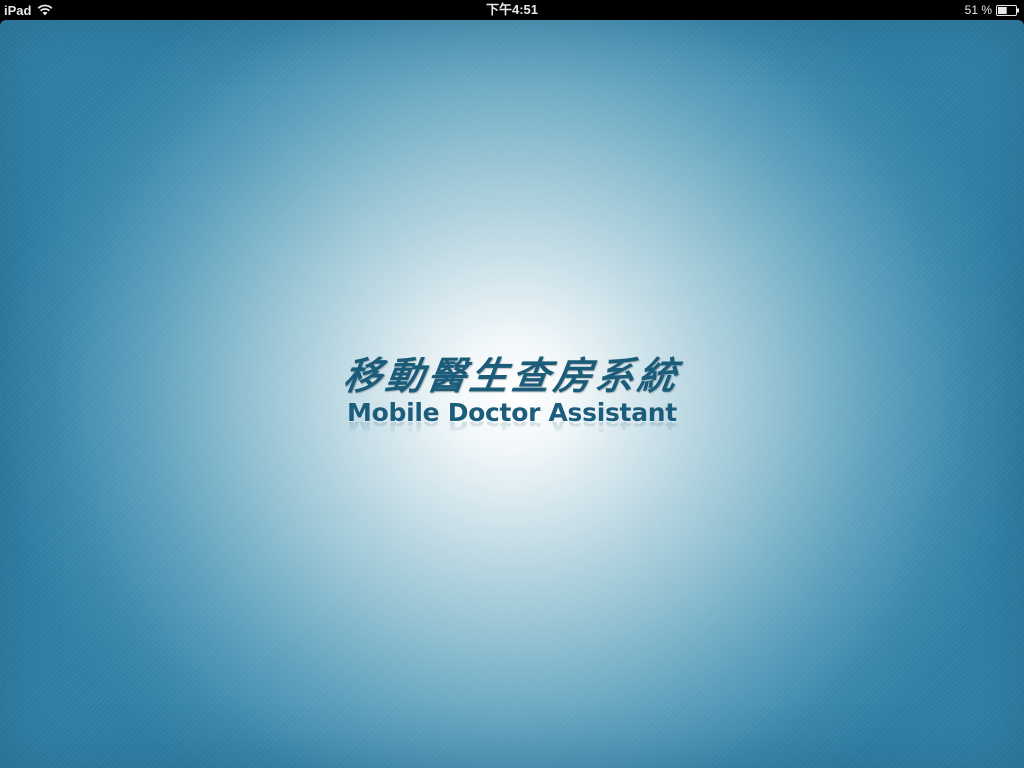  Describe the element at coordinates (512, 429) in the screenshot. I see `logo-reflection: Mobile Doctor Assistant` at that location.